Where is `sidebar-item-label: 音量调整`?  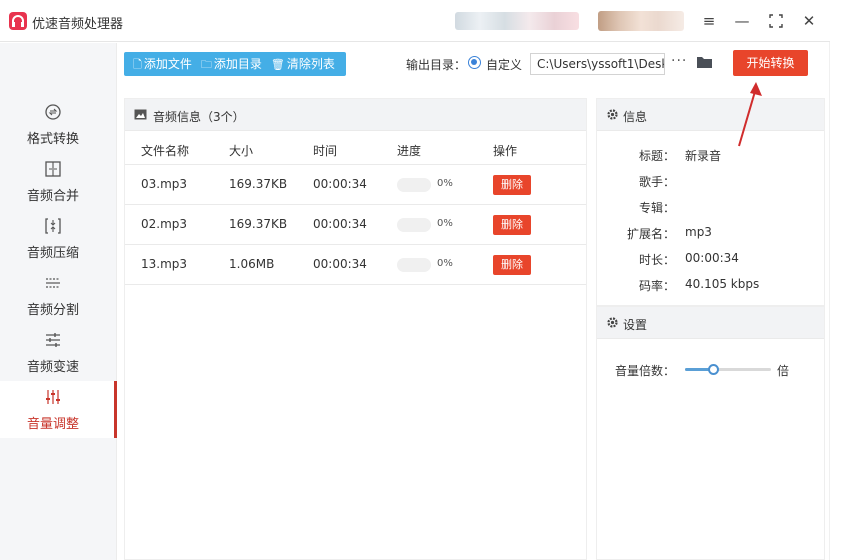
sidebar-item-label: 音量调整 is located at coordinates (52, 424).